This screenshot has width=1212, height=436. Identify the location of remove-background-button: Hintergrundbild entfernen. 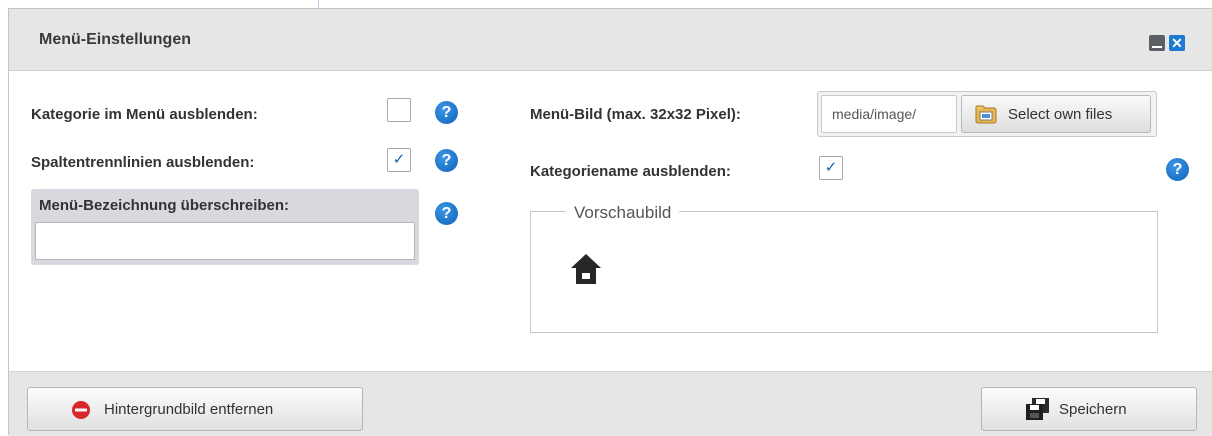
(195, 409).